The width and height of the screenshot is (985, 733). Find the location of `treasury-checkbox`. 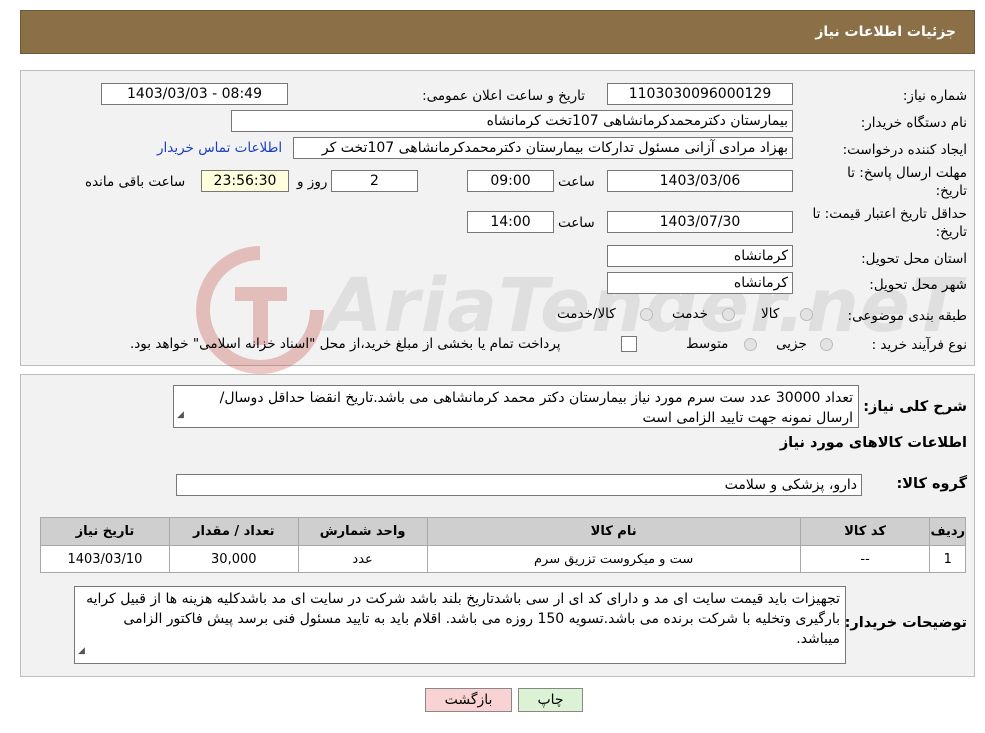

treasury-checkbox is located at coordinates (629, 344).